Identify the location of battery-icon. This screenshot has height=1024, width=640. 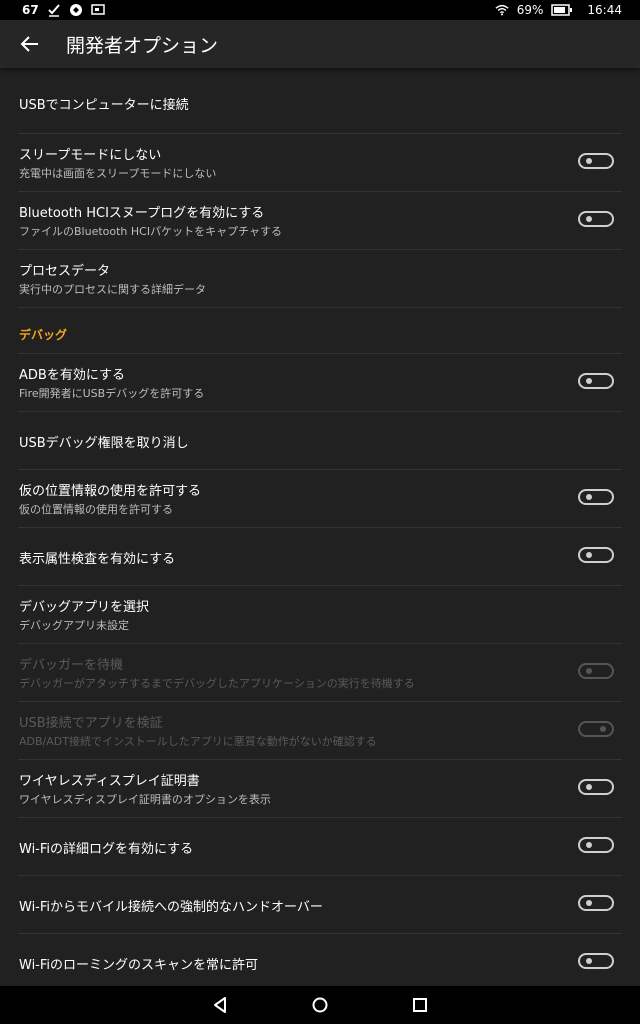
(562, 10).